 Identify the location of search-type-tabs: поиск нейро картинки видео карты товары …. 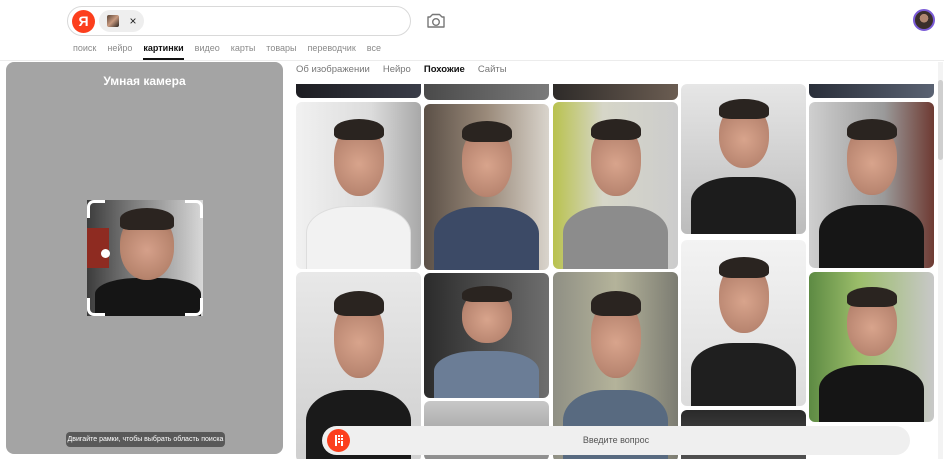
(232, 50).